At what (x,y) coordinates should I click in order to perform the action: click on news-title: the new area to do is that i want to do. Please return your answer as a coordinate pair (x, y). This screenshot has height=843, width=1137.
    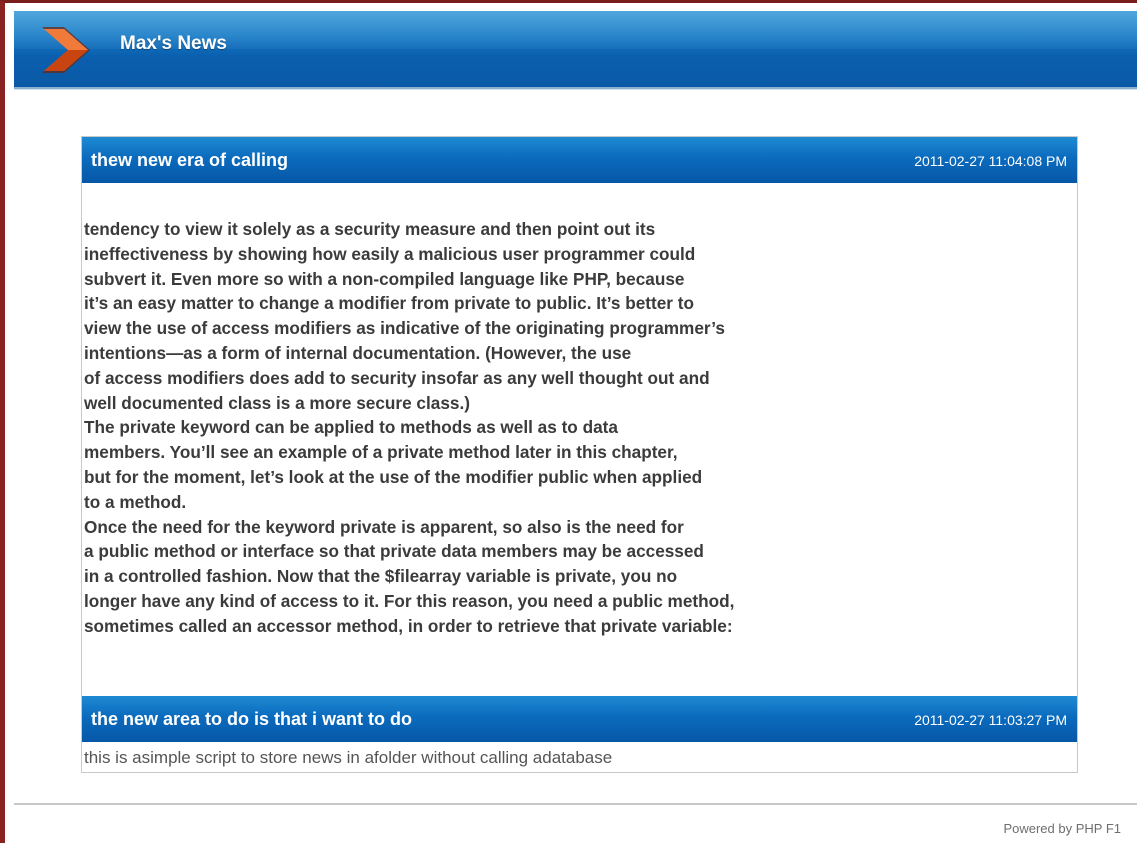
    Looking at the image, I should click on (251, 719).